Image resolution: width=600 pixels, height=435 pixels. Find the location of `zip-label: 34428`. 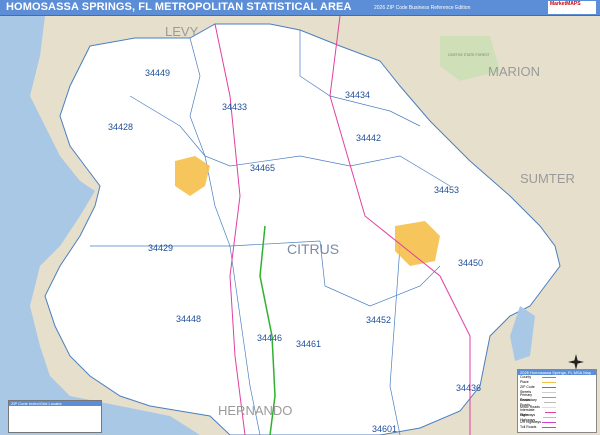

zip-label: 34428 is located at coordinates (120, 127).